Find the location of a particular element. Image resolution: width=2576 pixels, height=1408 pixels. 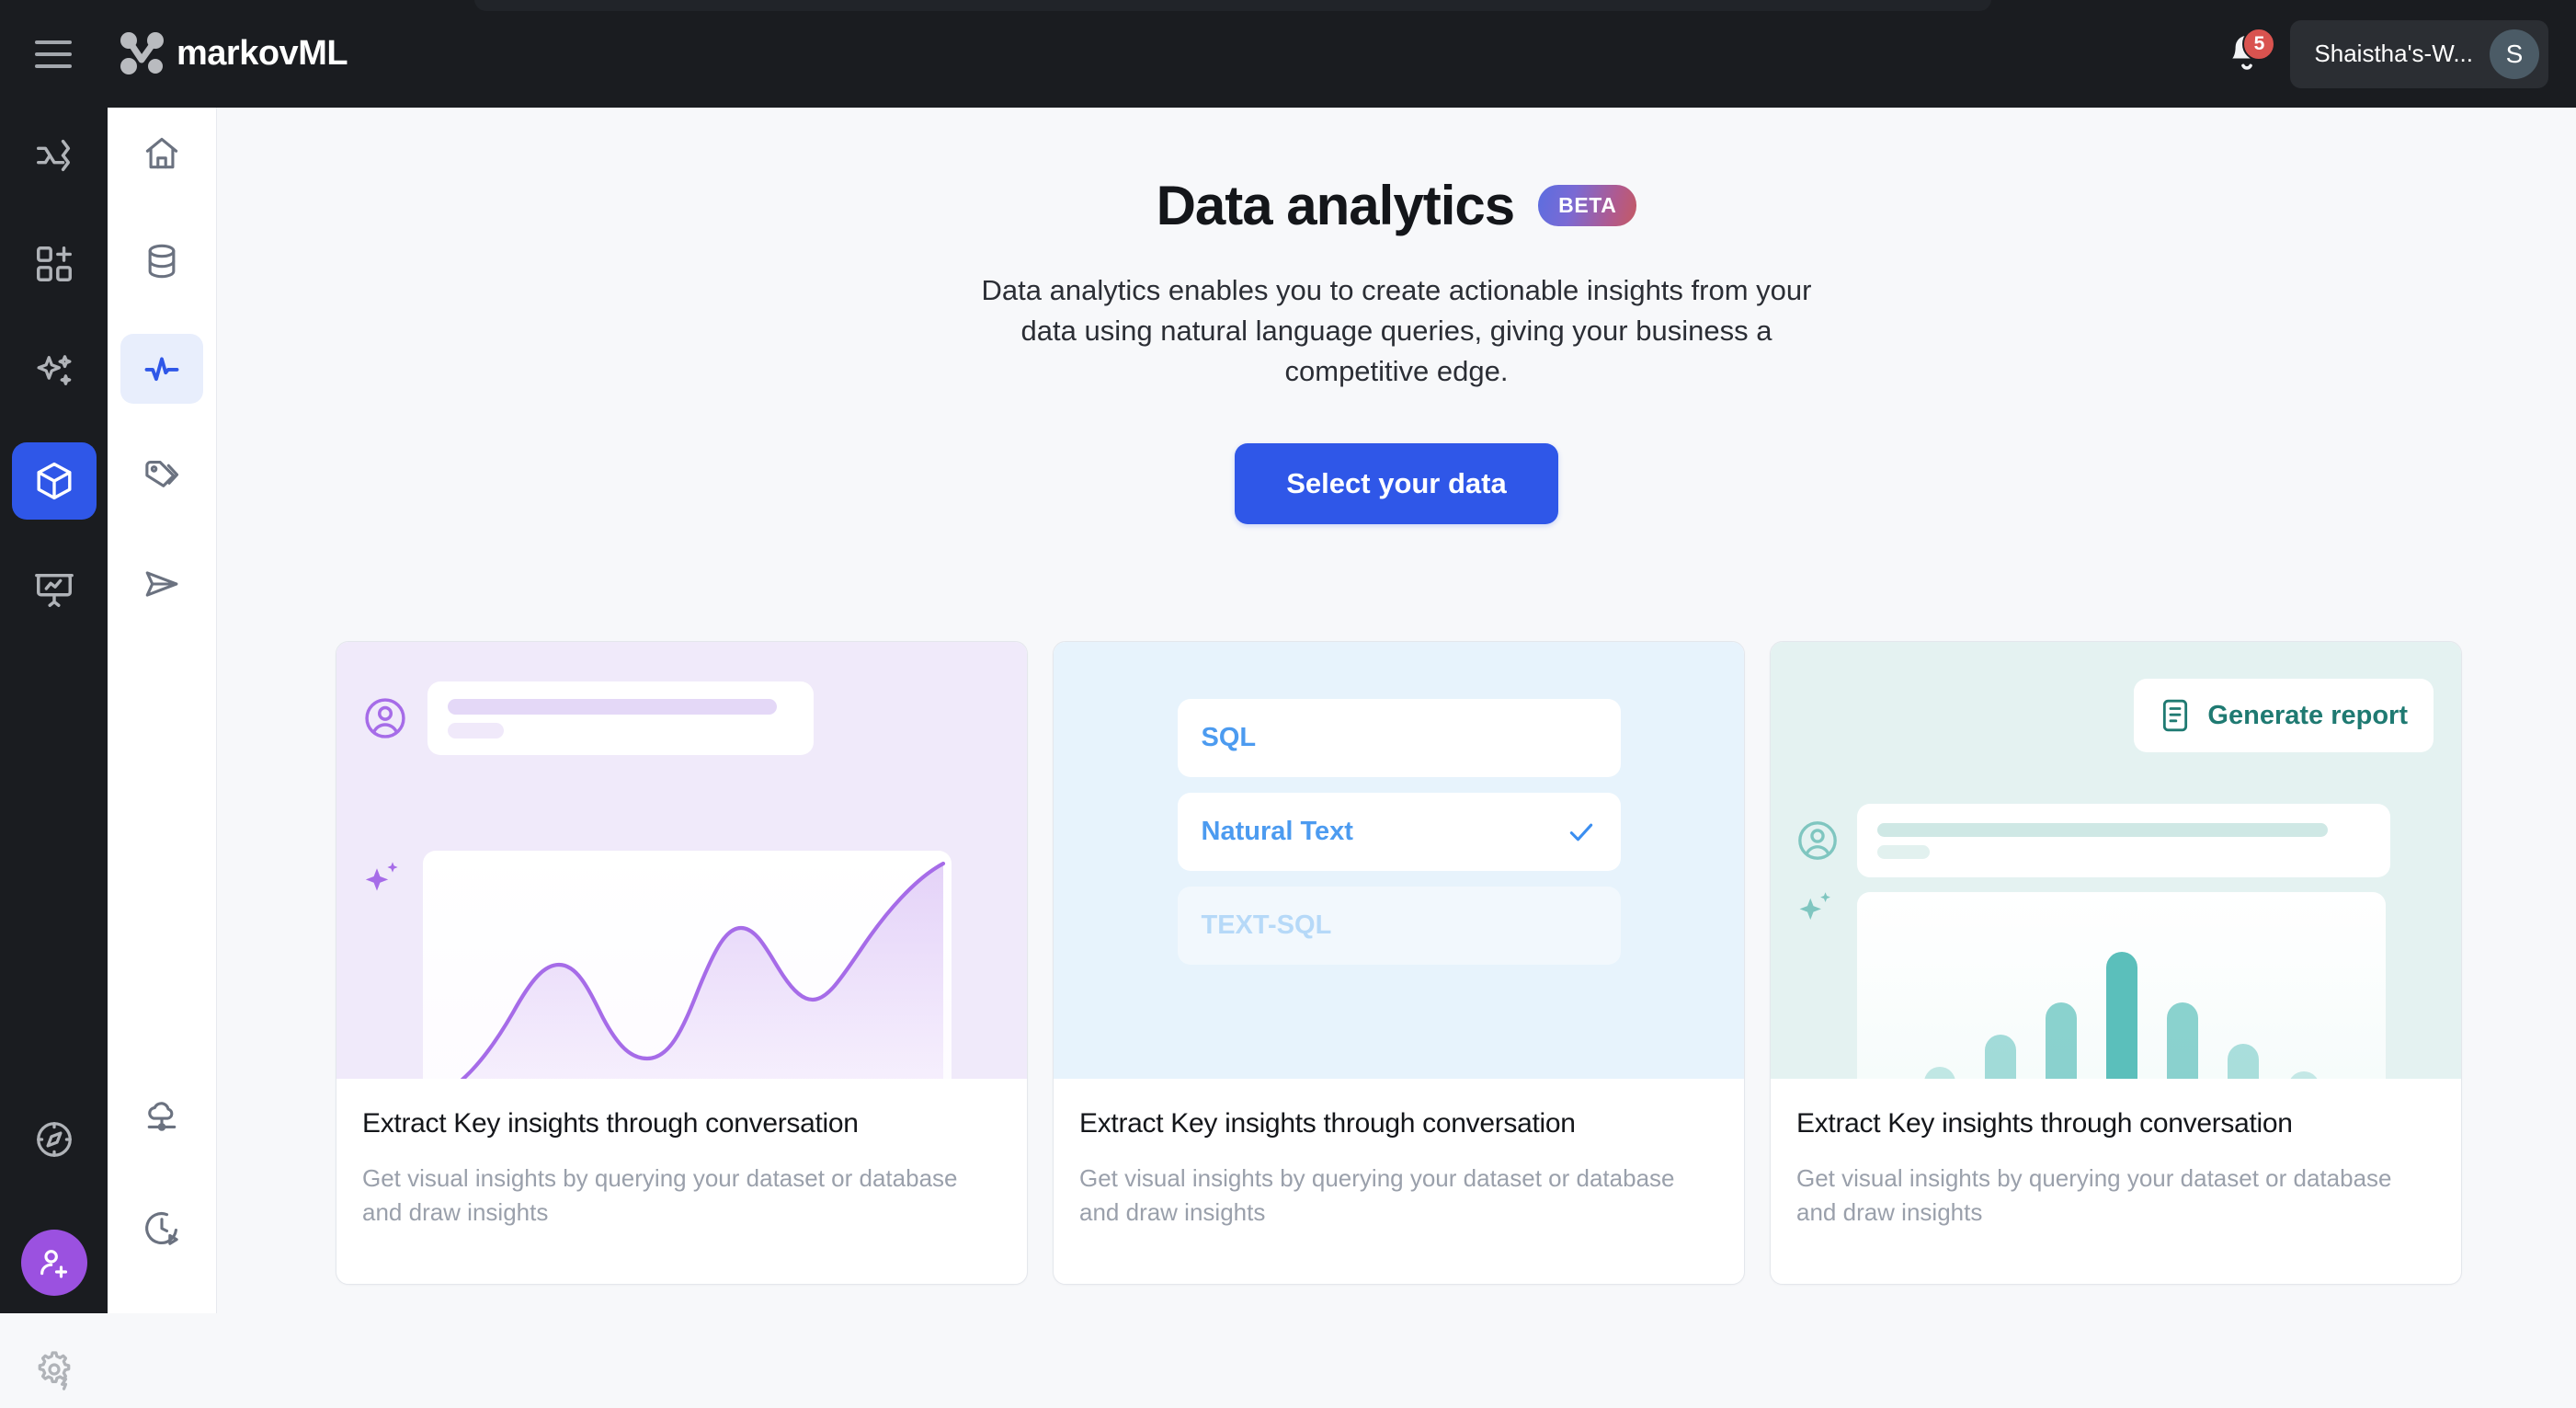

sidebar-item-invite-user is located at coordinates (54, 1263).